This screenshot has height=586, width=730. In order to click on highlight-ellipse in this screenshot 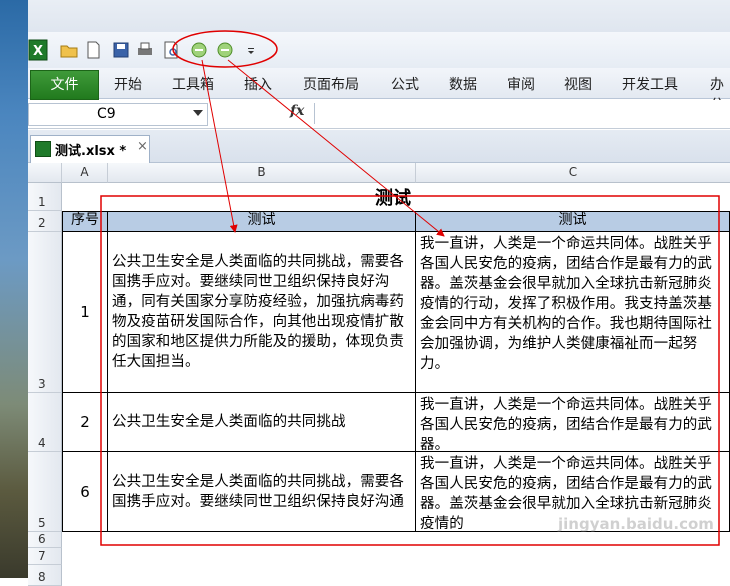, I will do `click(225, 49)`.